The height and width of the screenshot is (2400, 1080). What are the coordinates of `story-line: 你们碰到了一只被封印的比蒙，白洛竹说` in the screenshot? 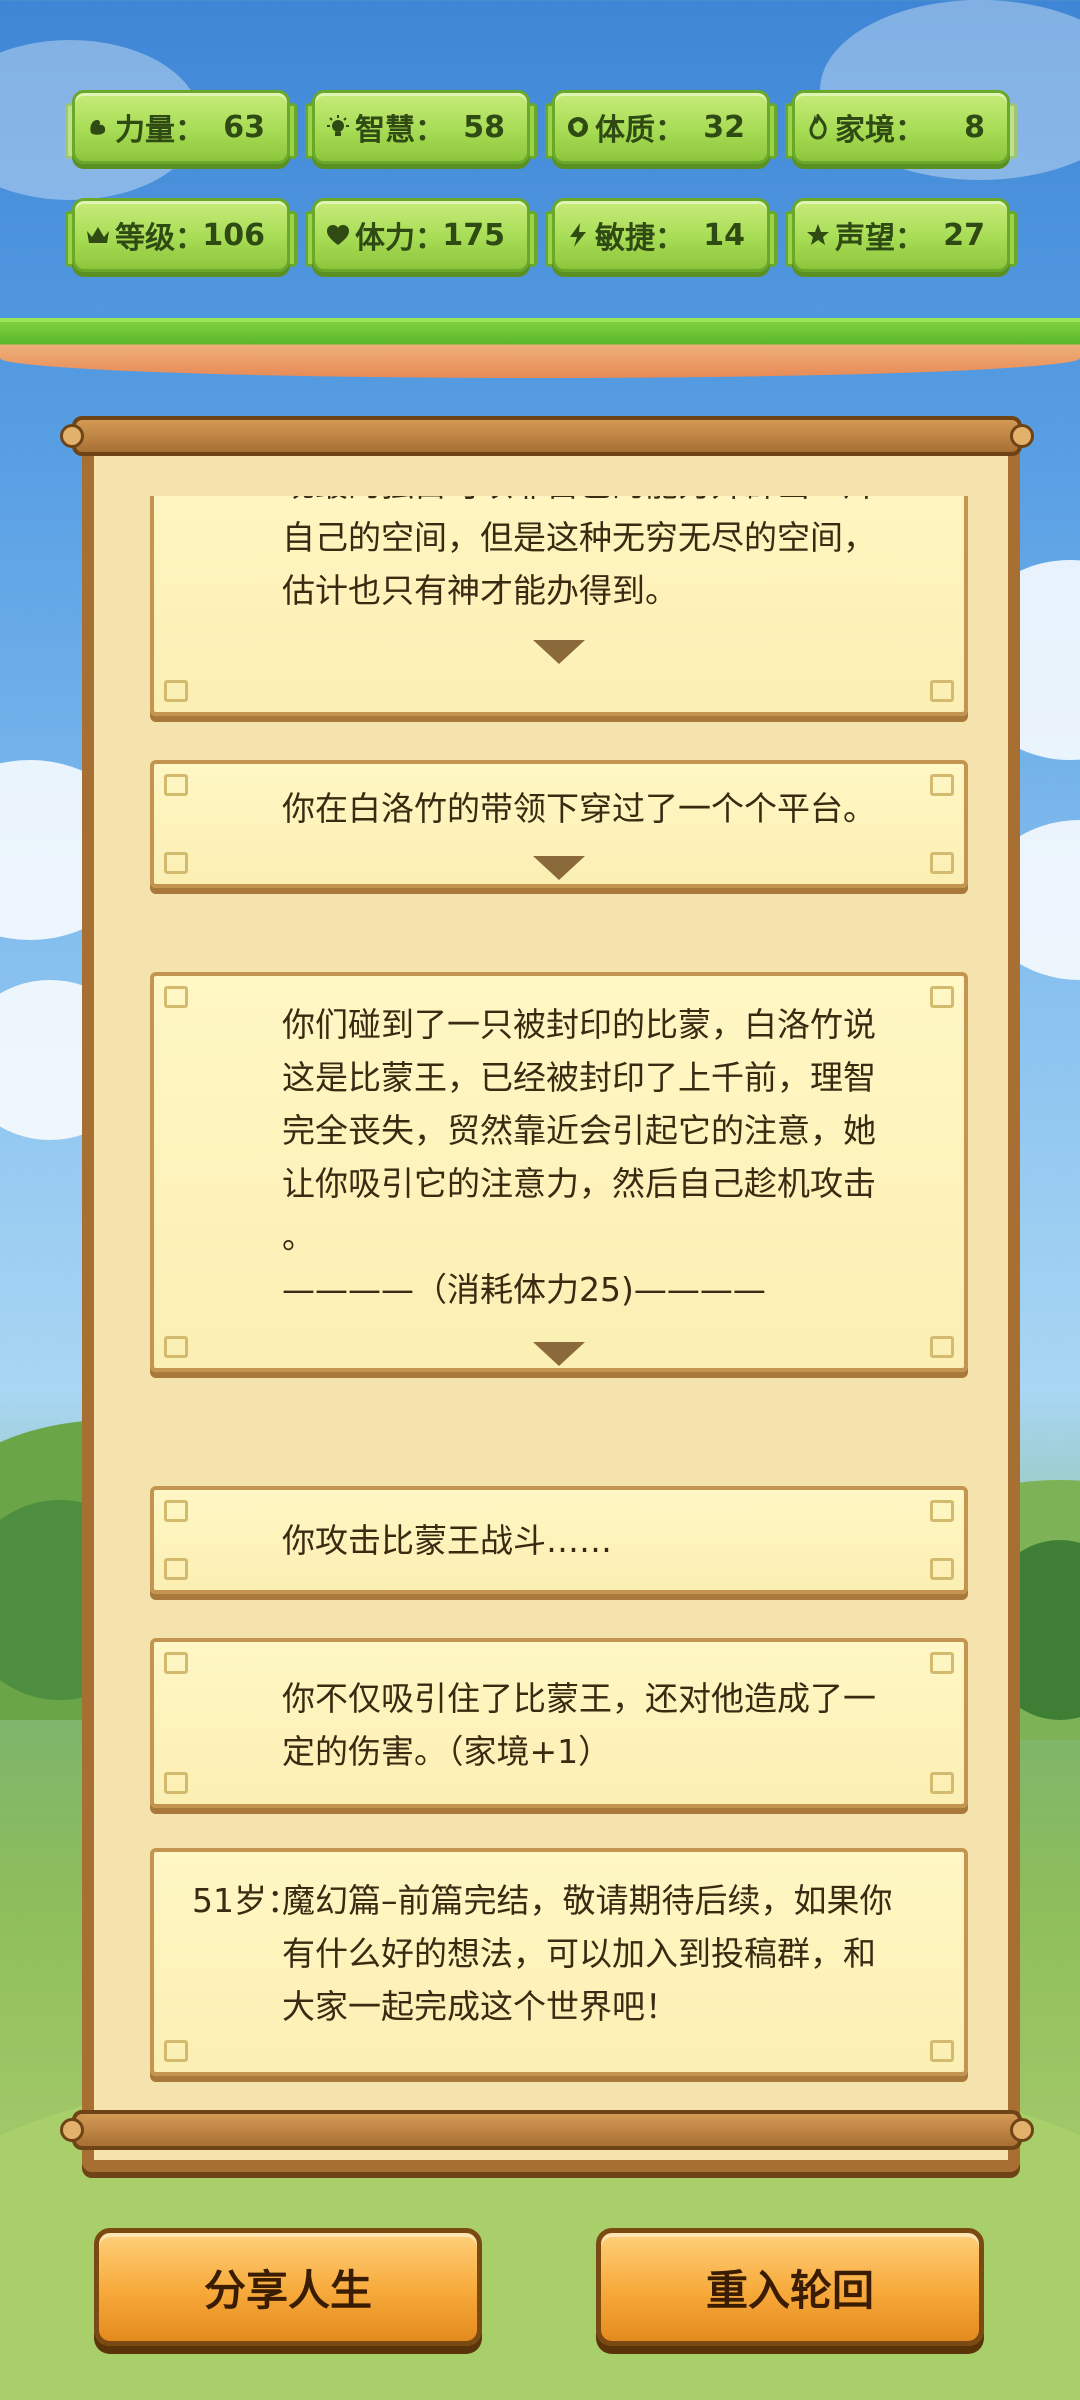 It's located at (579, 1024).